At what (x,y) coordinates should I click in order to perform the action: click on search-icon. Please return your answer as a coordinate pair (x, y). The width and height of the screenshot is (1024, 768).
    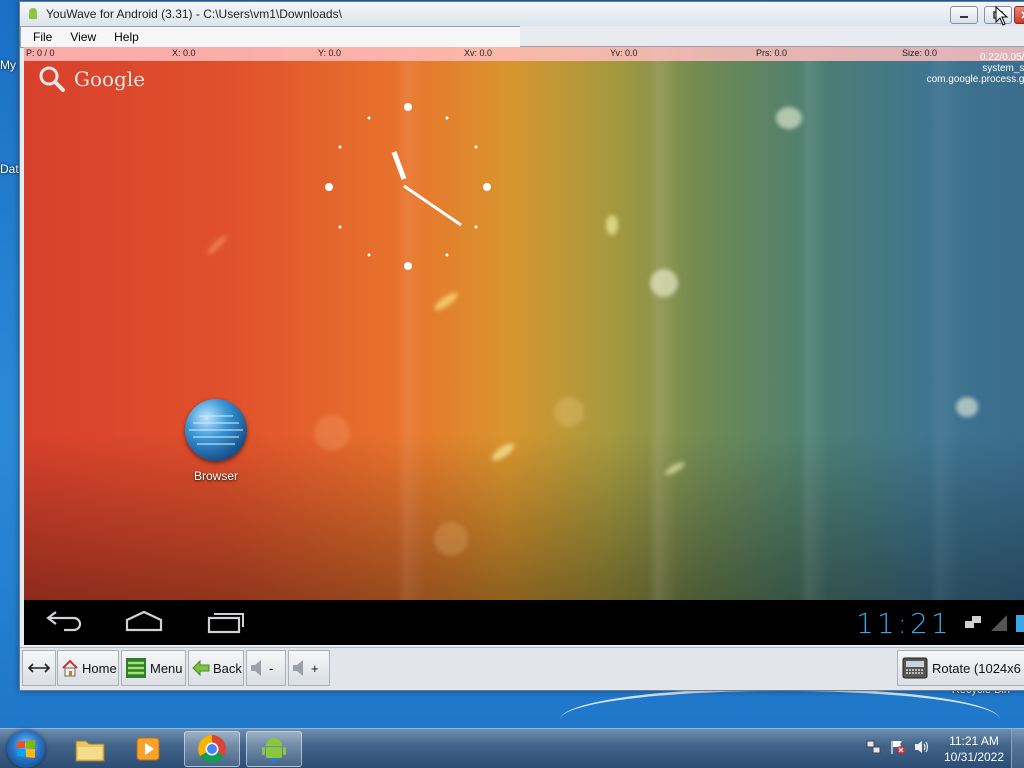
    Looking at the image, I should click on (52, 79).